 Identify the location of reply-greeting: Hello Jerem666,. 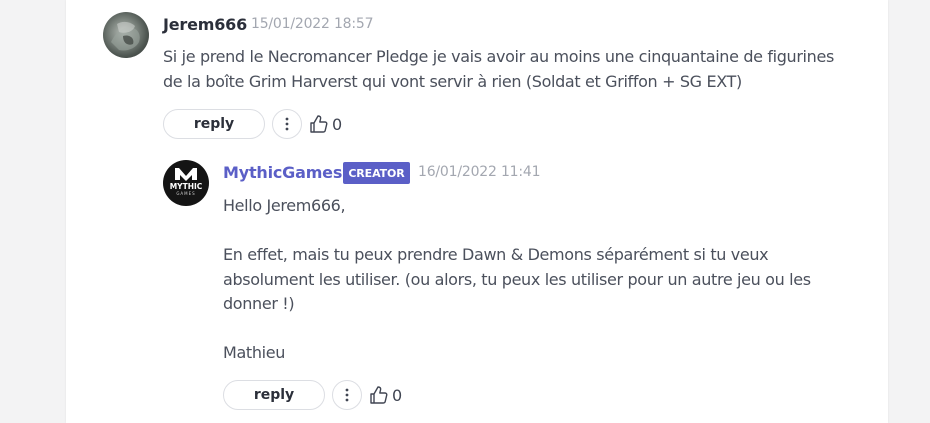
(284, 205).